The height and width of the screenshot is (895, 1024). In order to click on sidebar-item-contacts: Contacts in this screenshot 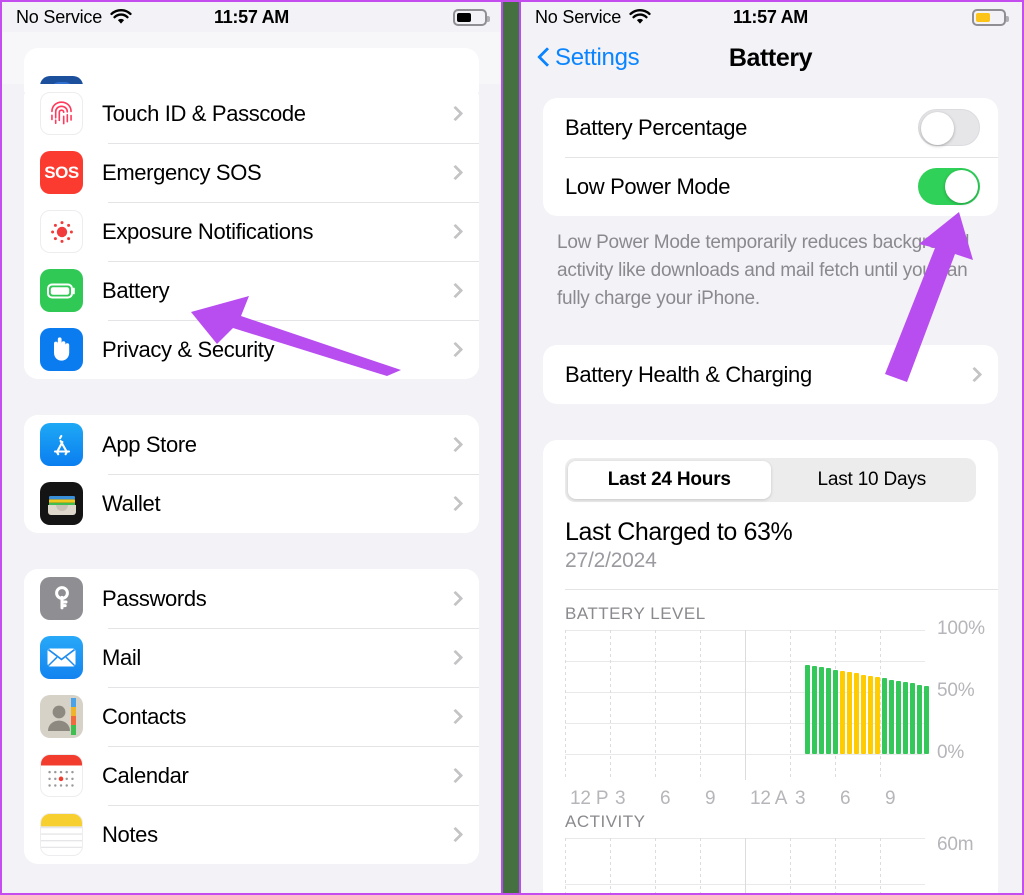, I will do `click(251, 716)`.